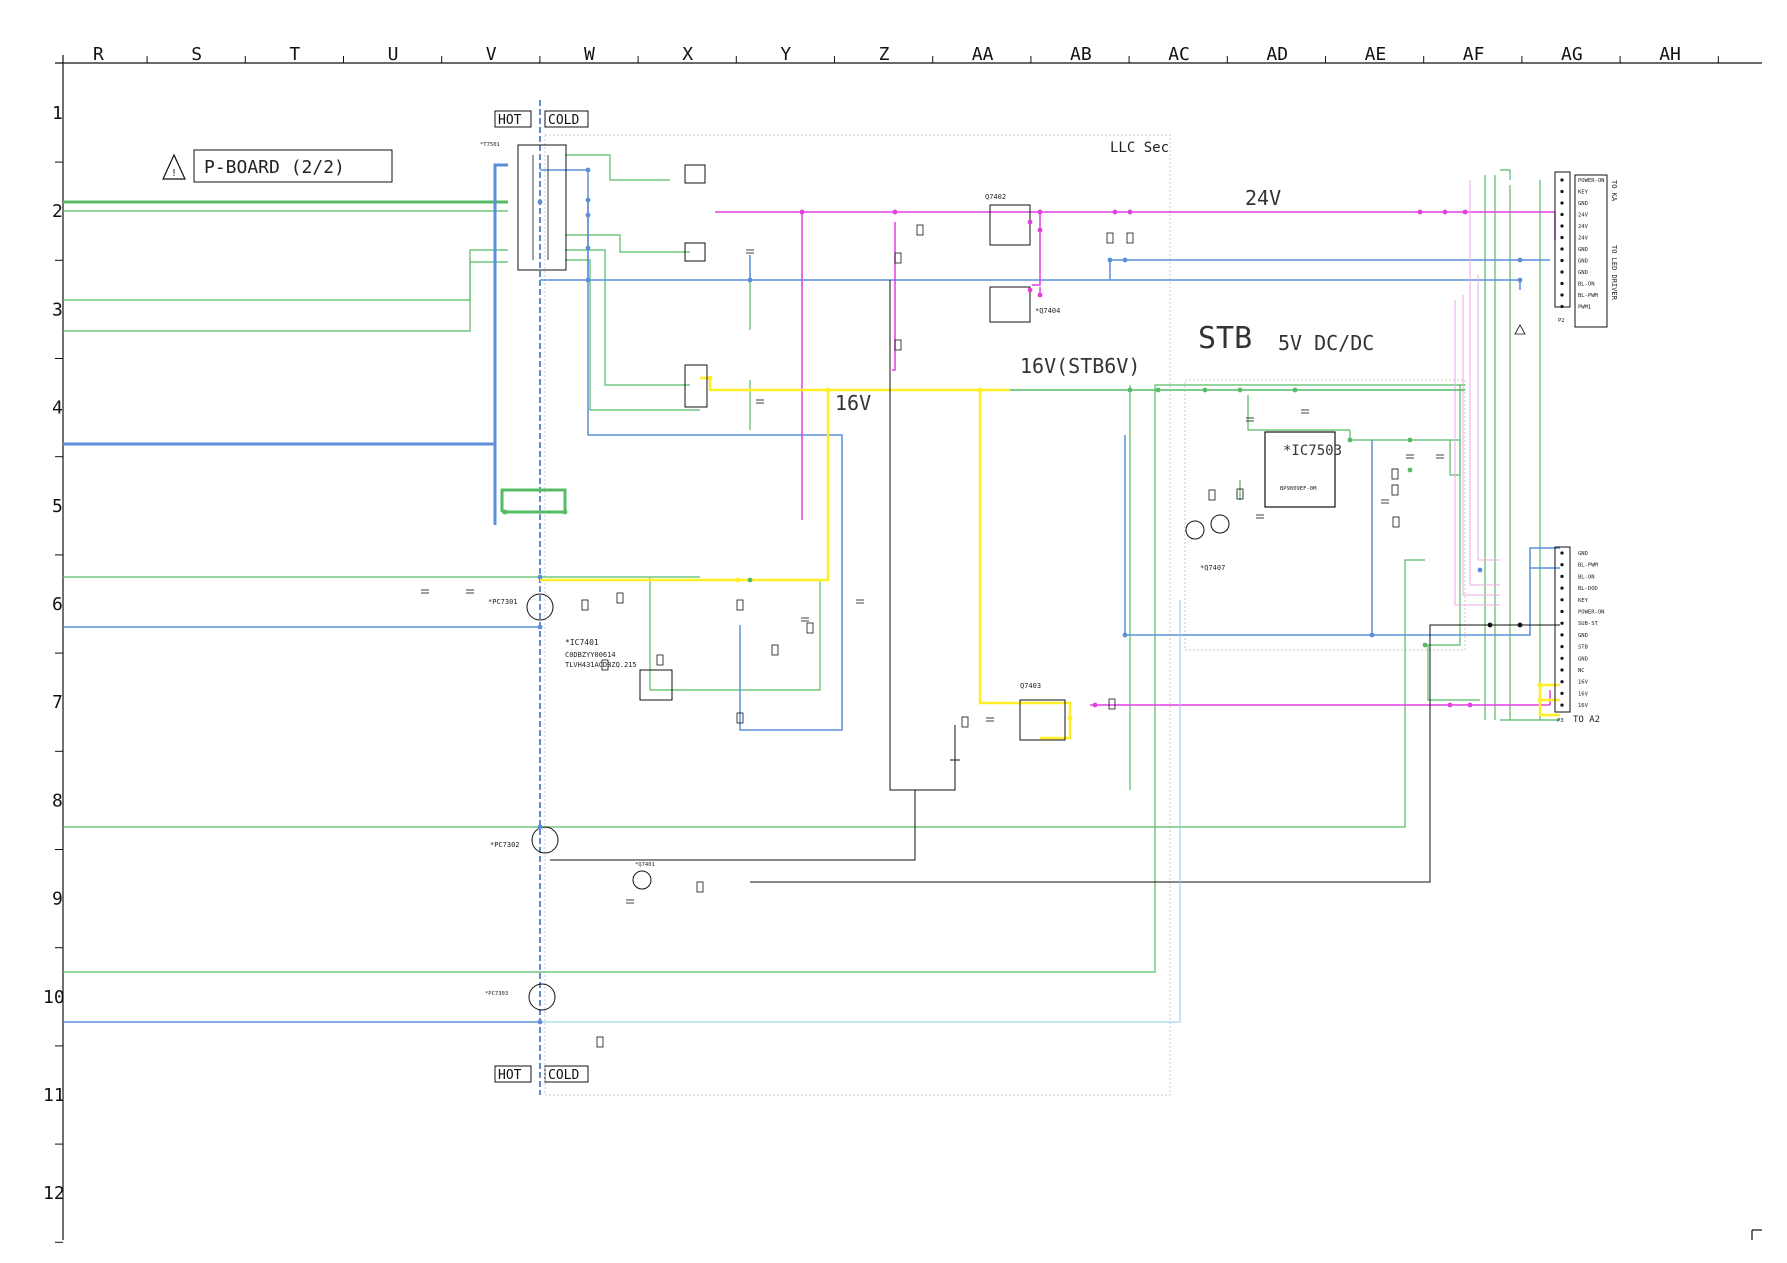 This screenshot has width=1787, height=1263. I want to click on p3-pin-label: NC, so click(1581, 671).